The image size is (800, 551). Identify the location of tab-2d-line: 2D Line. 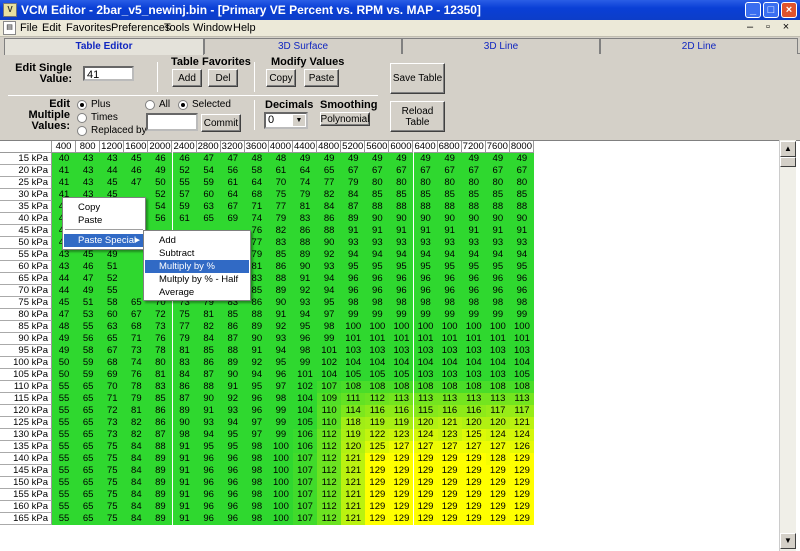
(699, 46).